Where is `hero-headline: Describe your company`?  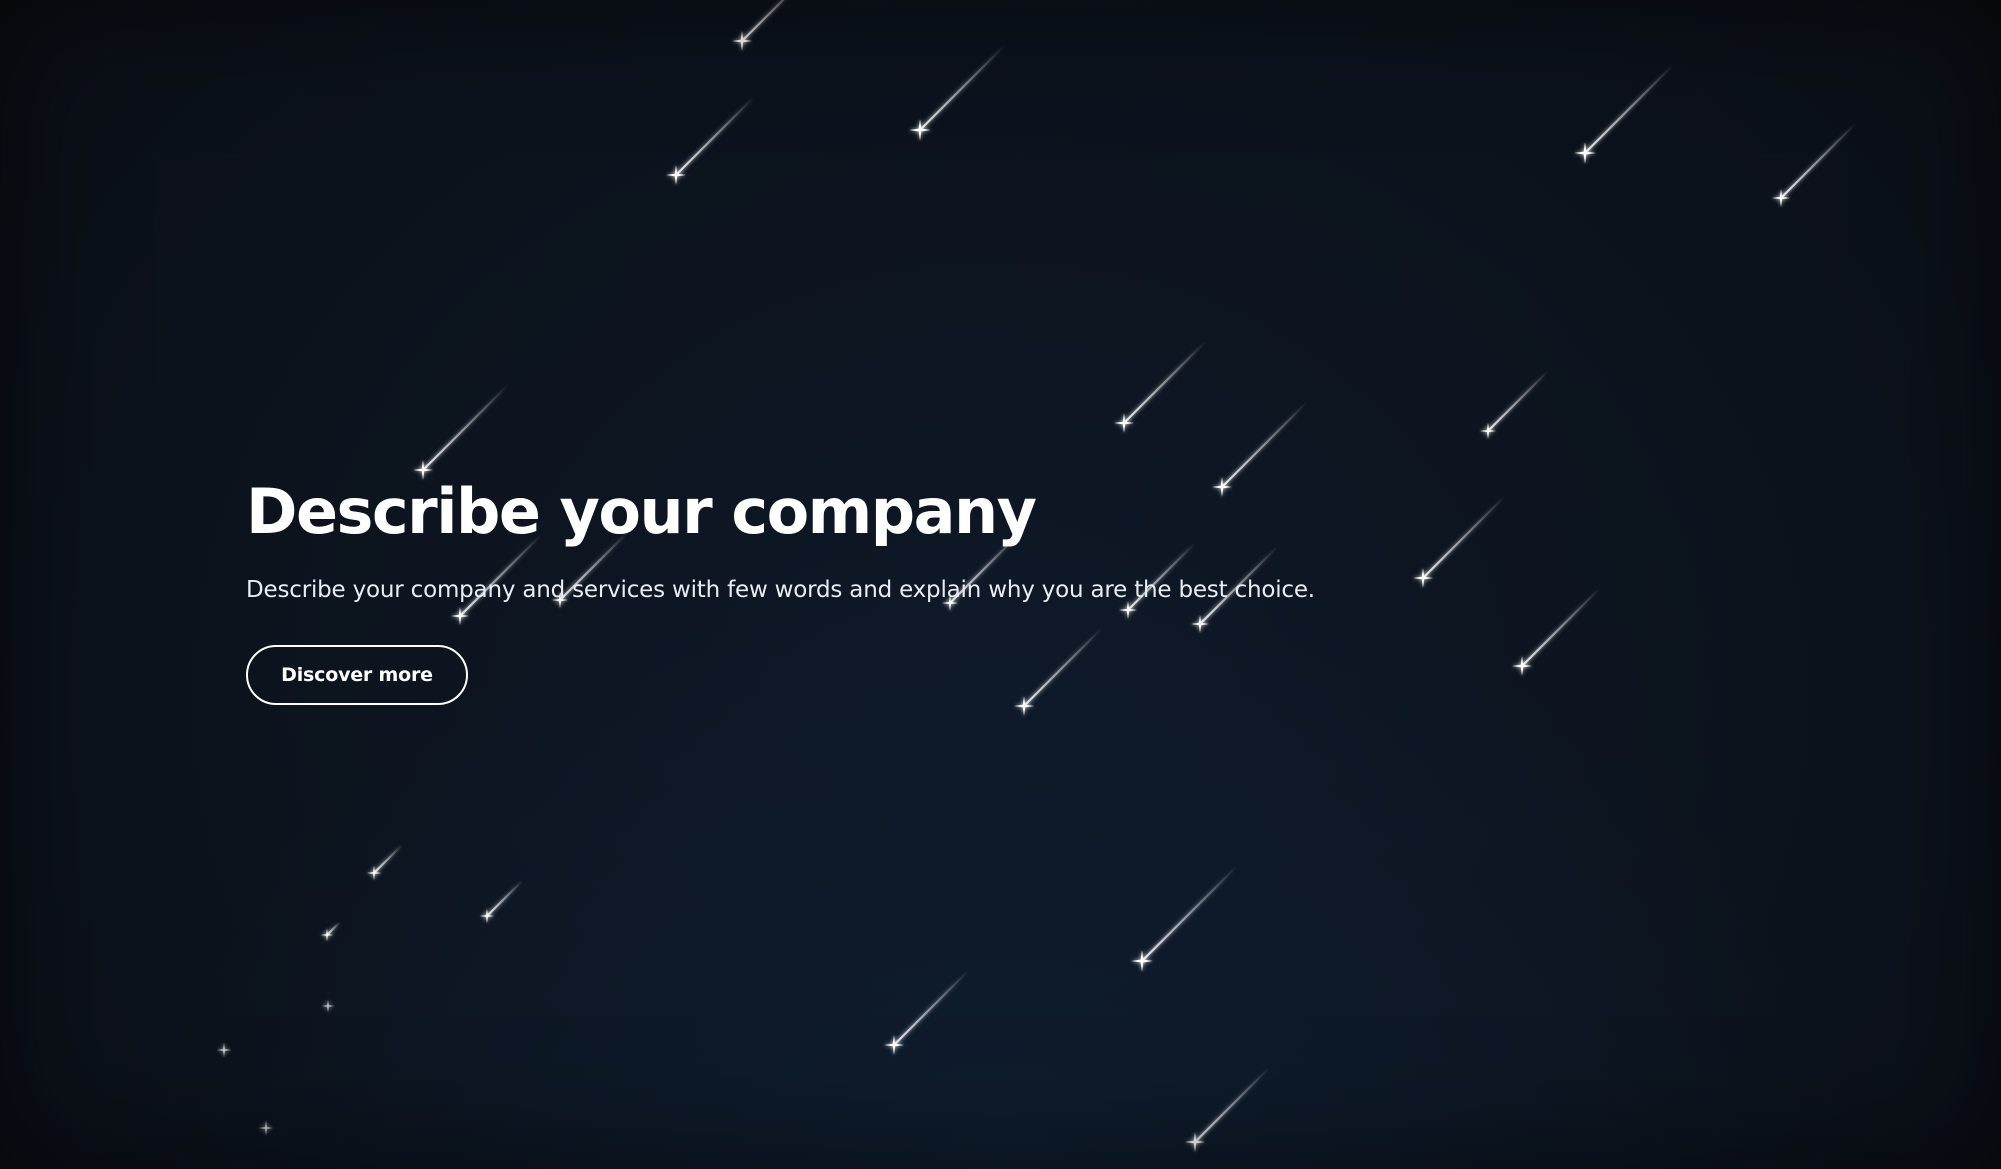
hero-headline: Describe your company is located at coordinates (641, 511).